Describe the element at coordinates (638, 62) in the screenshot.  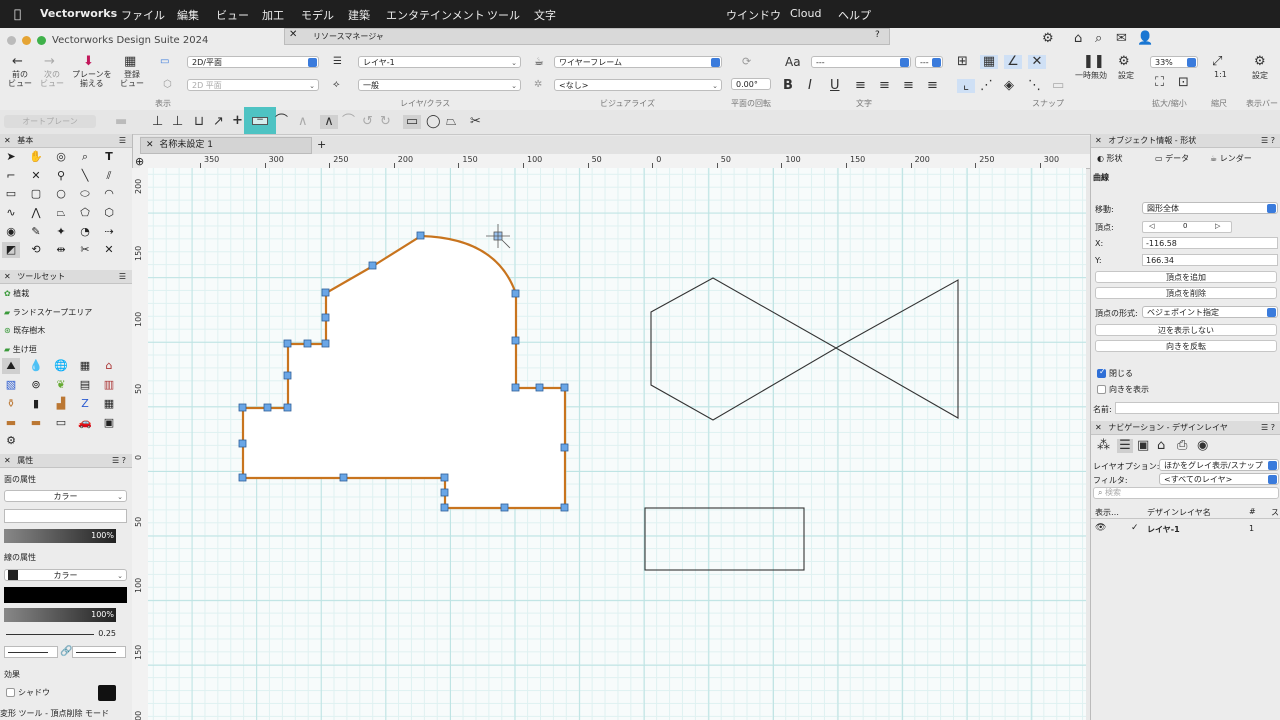
I see `render-mode-select: ワイヤーフレーム` at that location.